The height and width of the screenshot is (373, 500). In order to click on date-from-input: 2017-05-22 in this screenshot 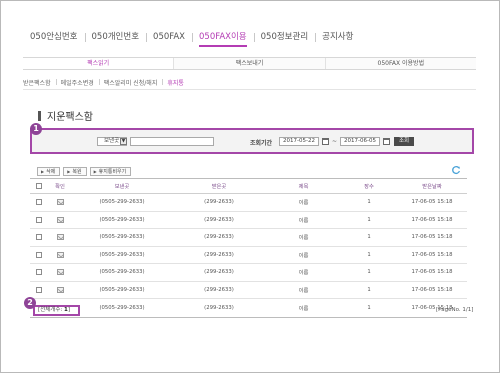, I will do `click(299, 141)`.